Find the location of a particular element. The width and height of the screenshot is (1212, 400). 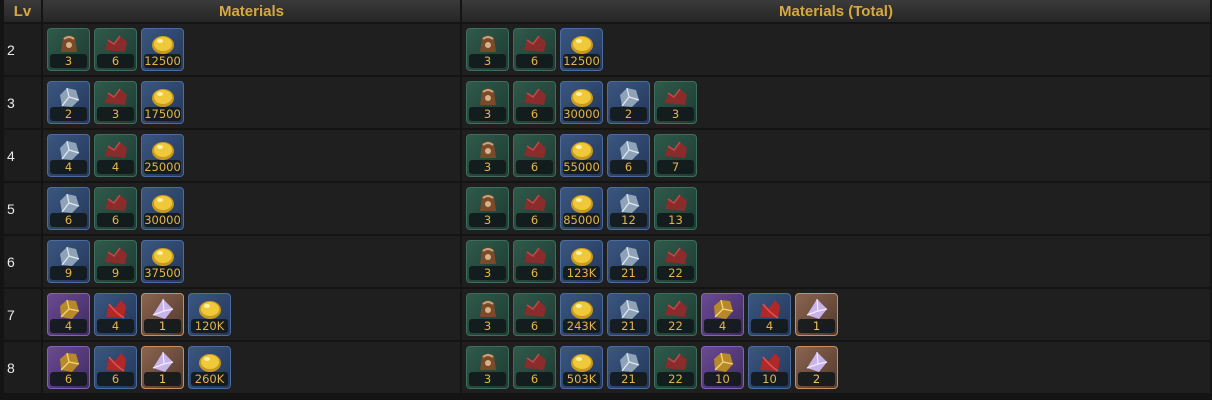

material-quantity: 2 is located at coordinates (816, 379).